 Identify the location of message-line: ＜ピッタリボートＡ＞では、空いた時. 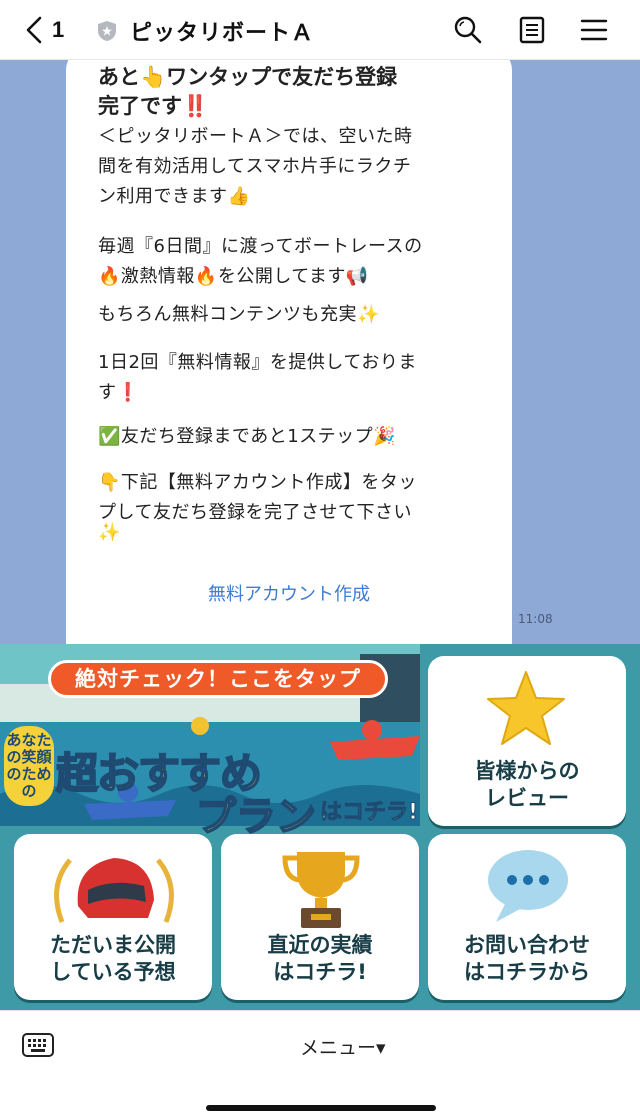
(255, 136).